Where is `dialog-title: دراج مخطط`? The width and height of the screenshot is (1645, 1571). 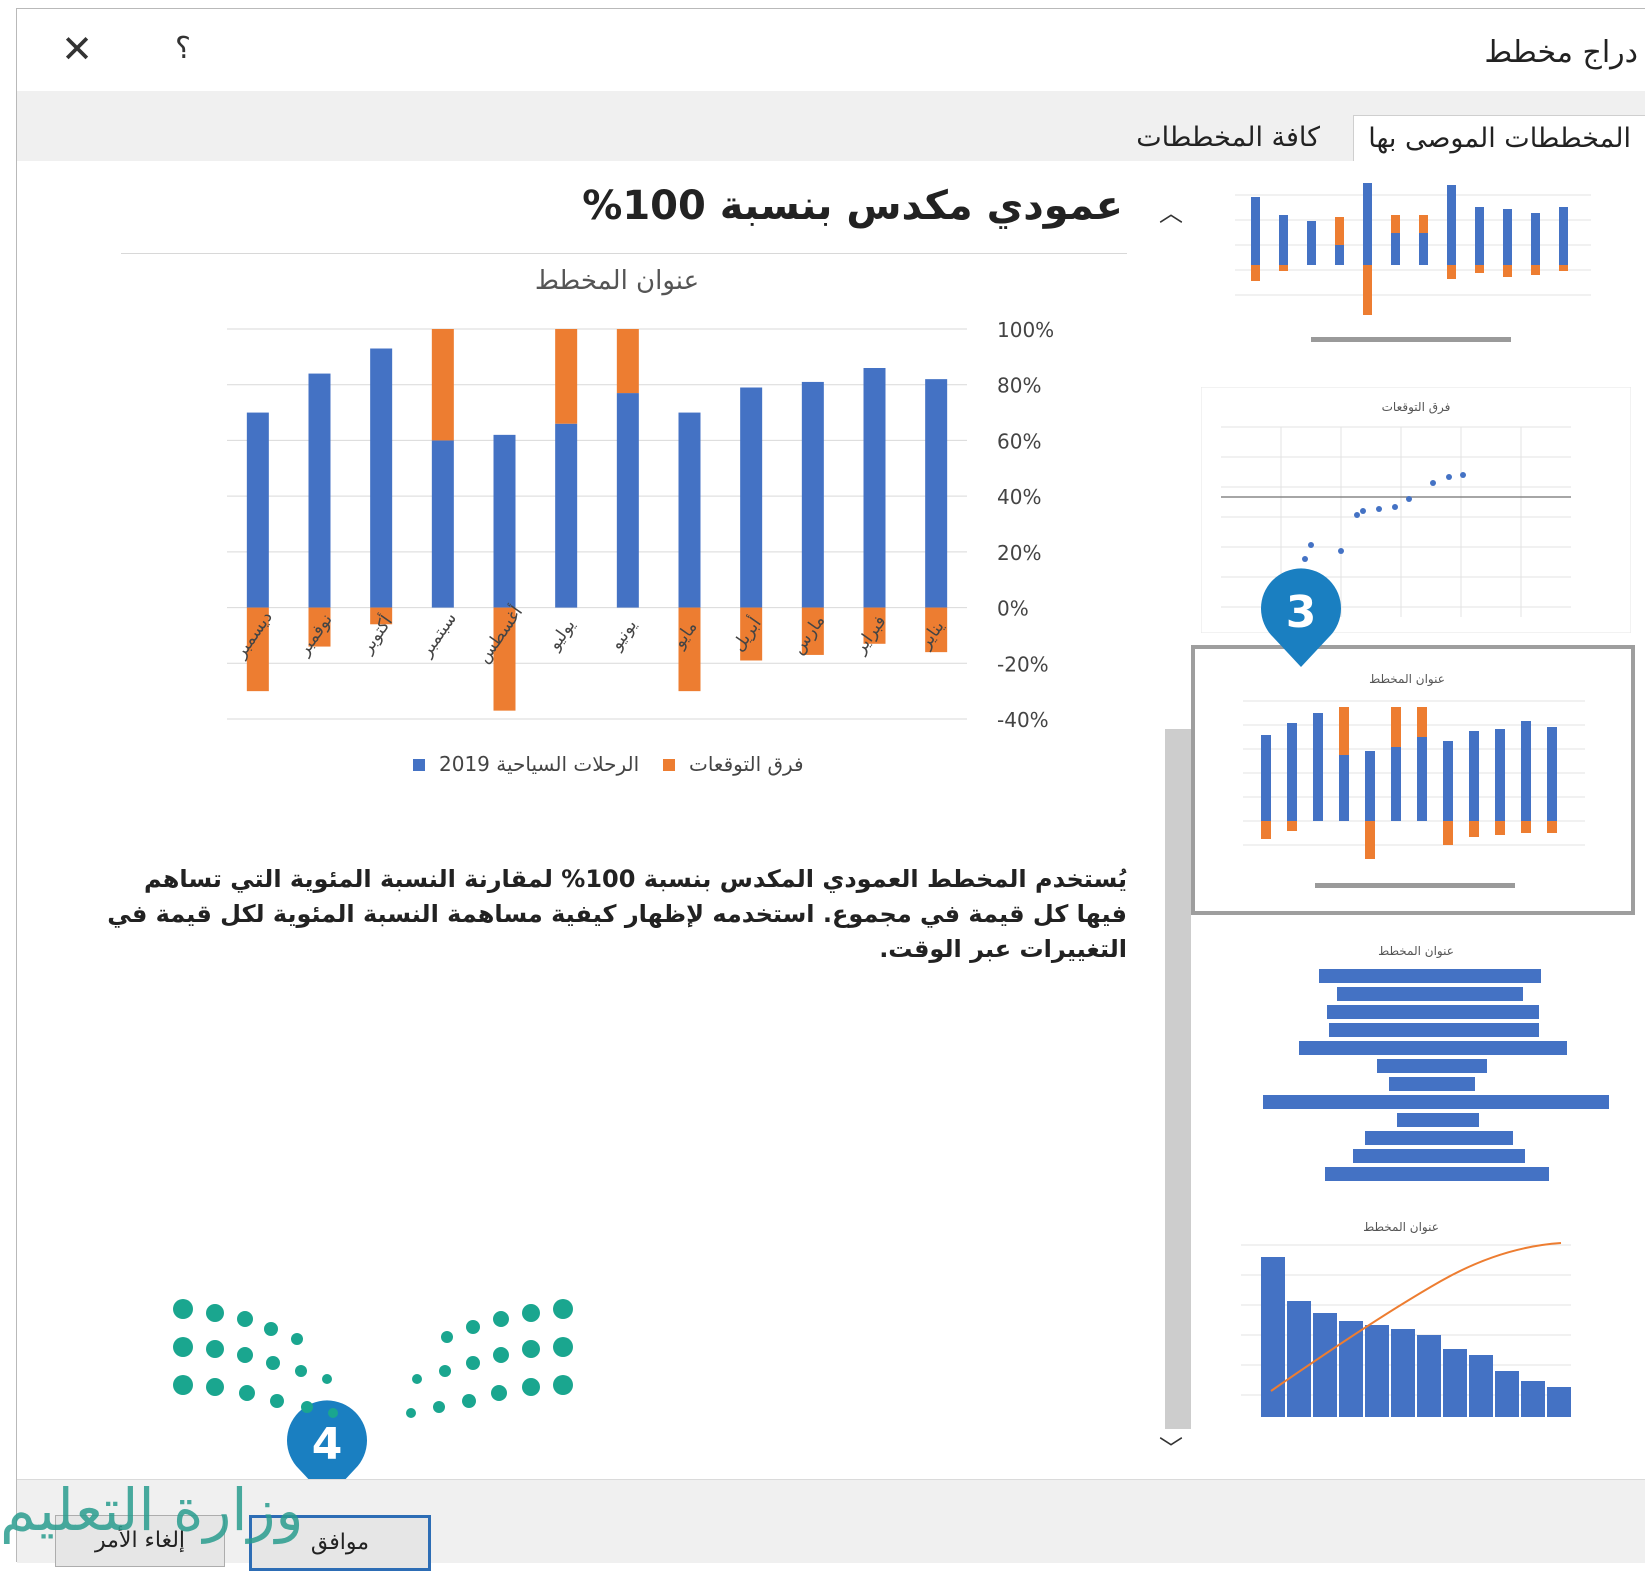 dialog-title: دراج مخطط is located at coordinates (1561, 52).